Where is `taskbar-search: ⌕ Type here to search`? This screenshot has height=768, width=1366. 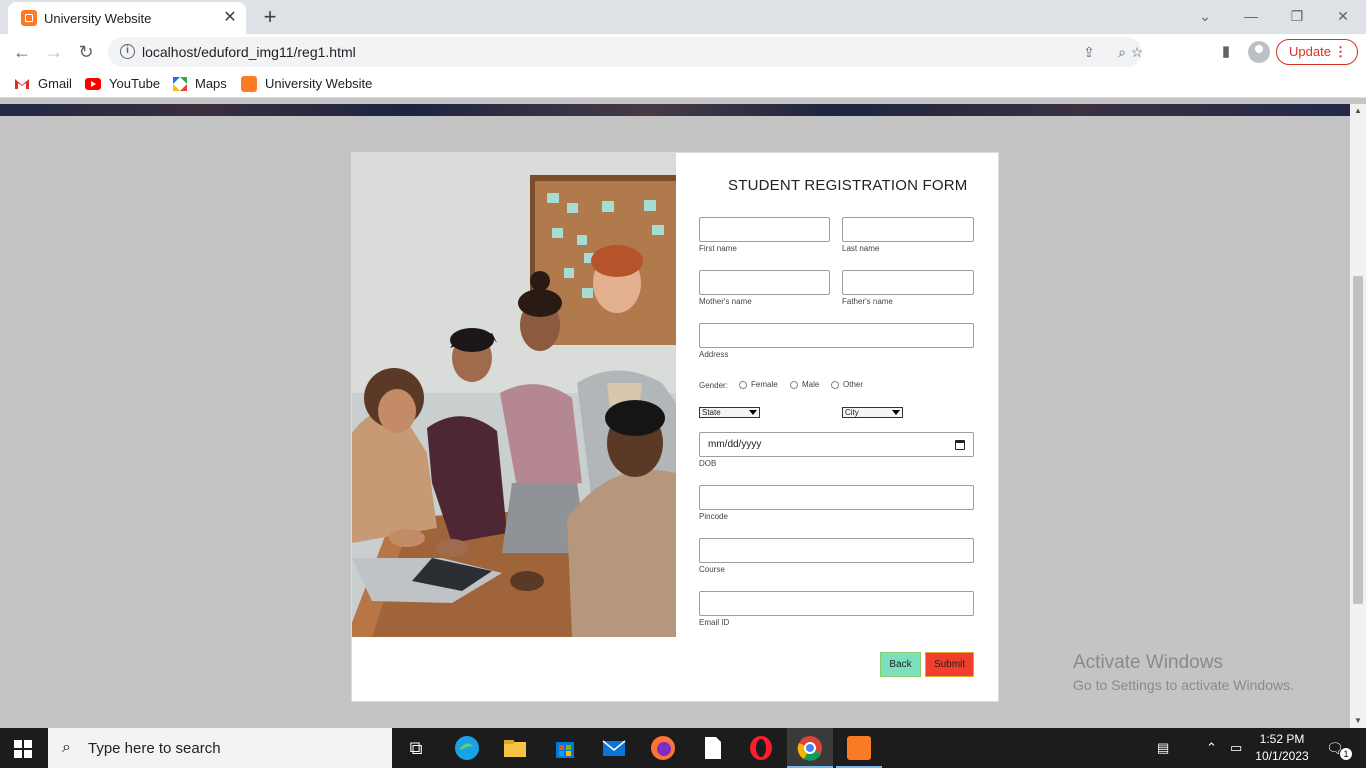
taskbar-search: ⌕ Type here to search is located at coordinates (220, 748).